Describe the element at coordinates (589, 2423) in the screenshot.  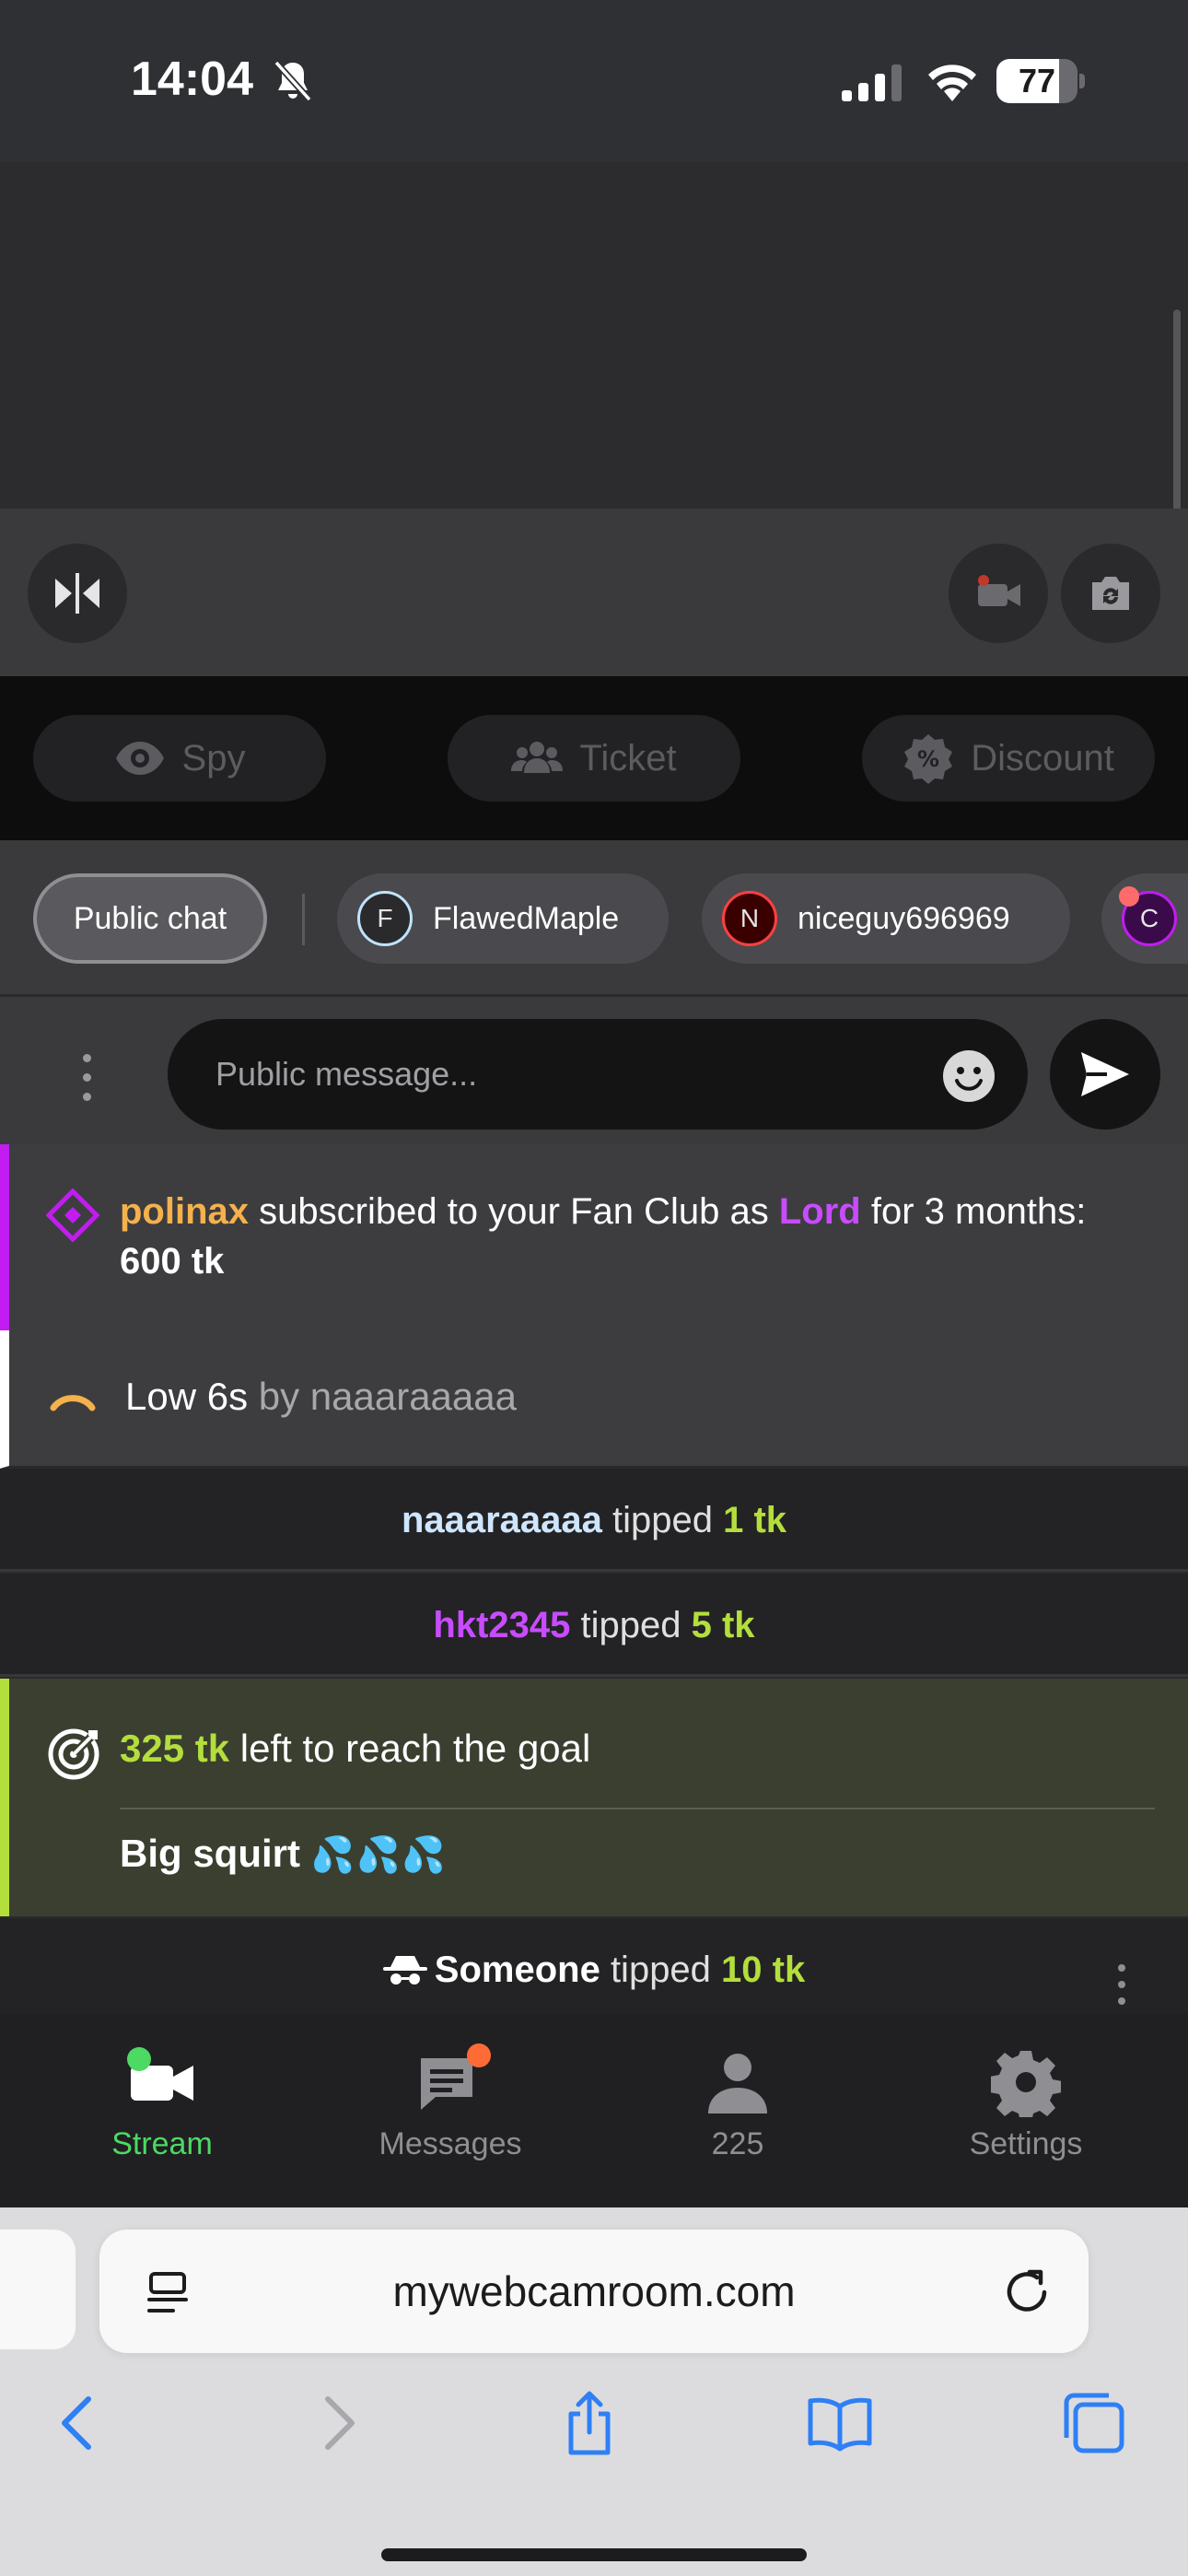
I see `share-icon` at that location.